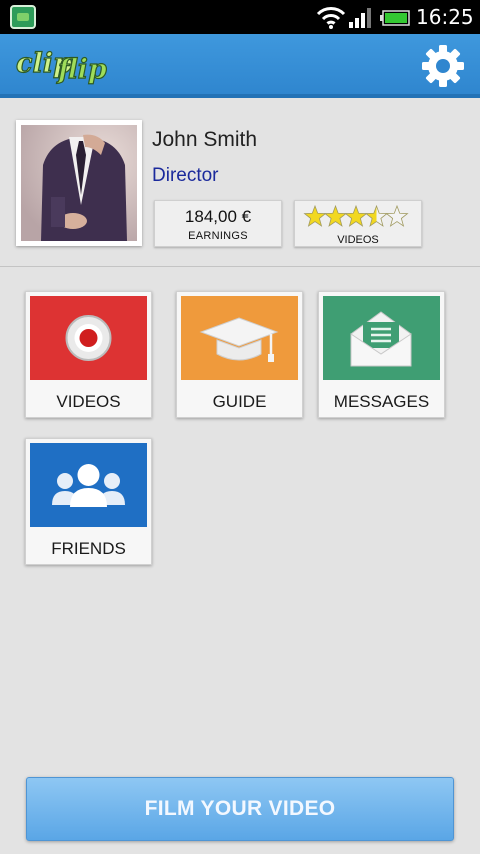 The width and height of the screenshot is (480, 854). What do you see at coordinates (88, 338) in the screenshot?
I see `record-icon` at bounding box center [88, 338].